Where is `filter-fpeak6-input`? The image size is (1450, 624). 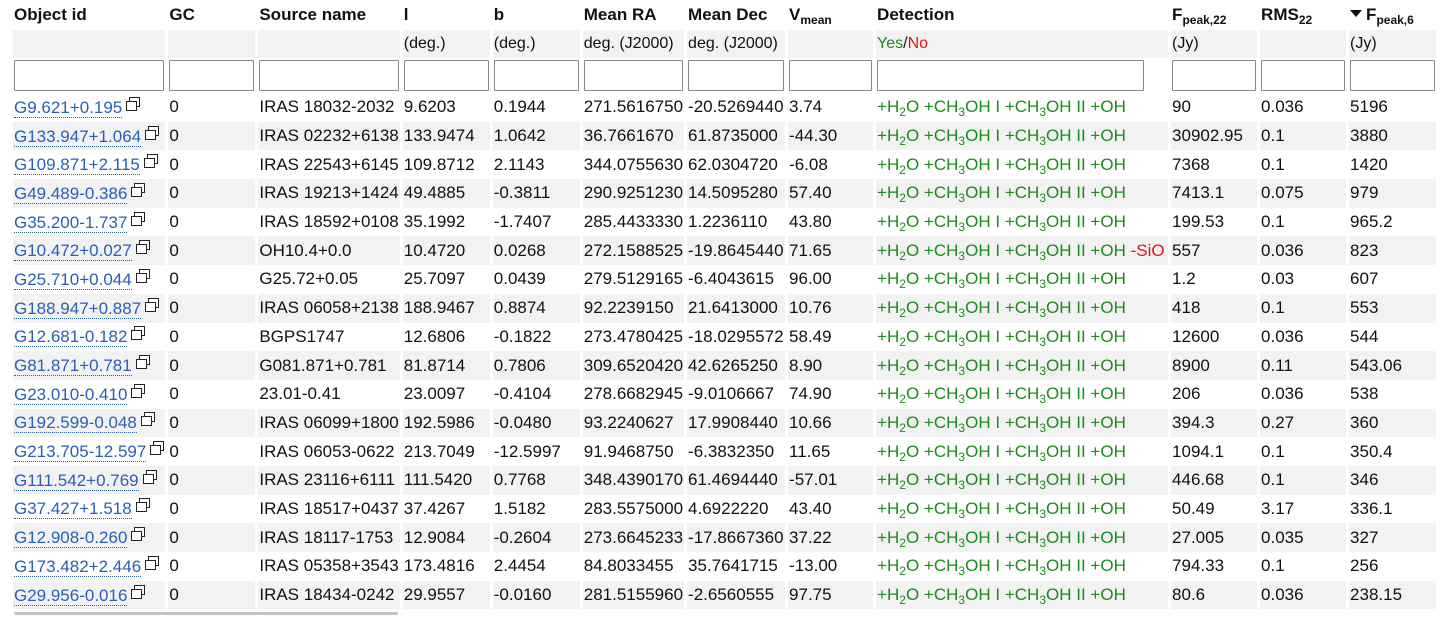
filter-fpeak6-input is located at coordinates (1393, 75).